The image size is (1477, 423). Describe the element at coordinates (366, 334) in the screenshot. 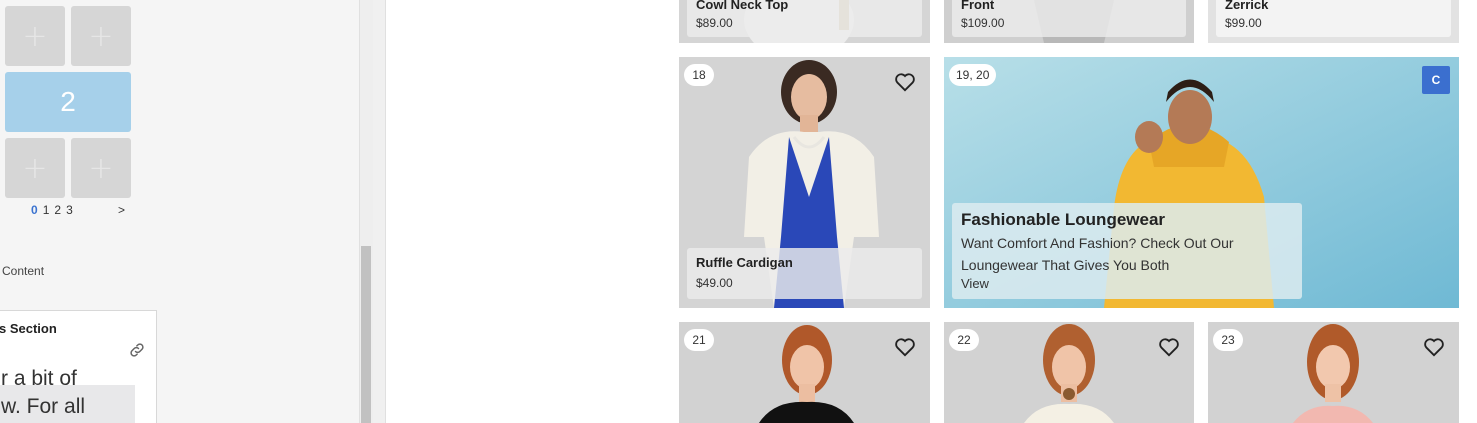

I see `panel-scrollbar-thumb` at that location.